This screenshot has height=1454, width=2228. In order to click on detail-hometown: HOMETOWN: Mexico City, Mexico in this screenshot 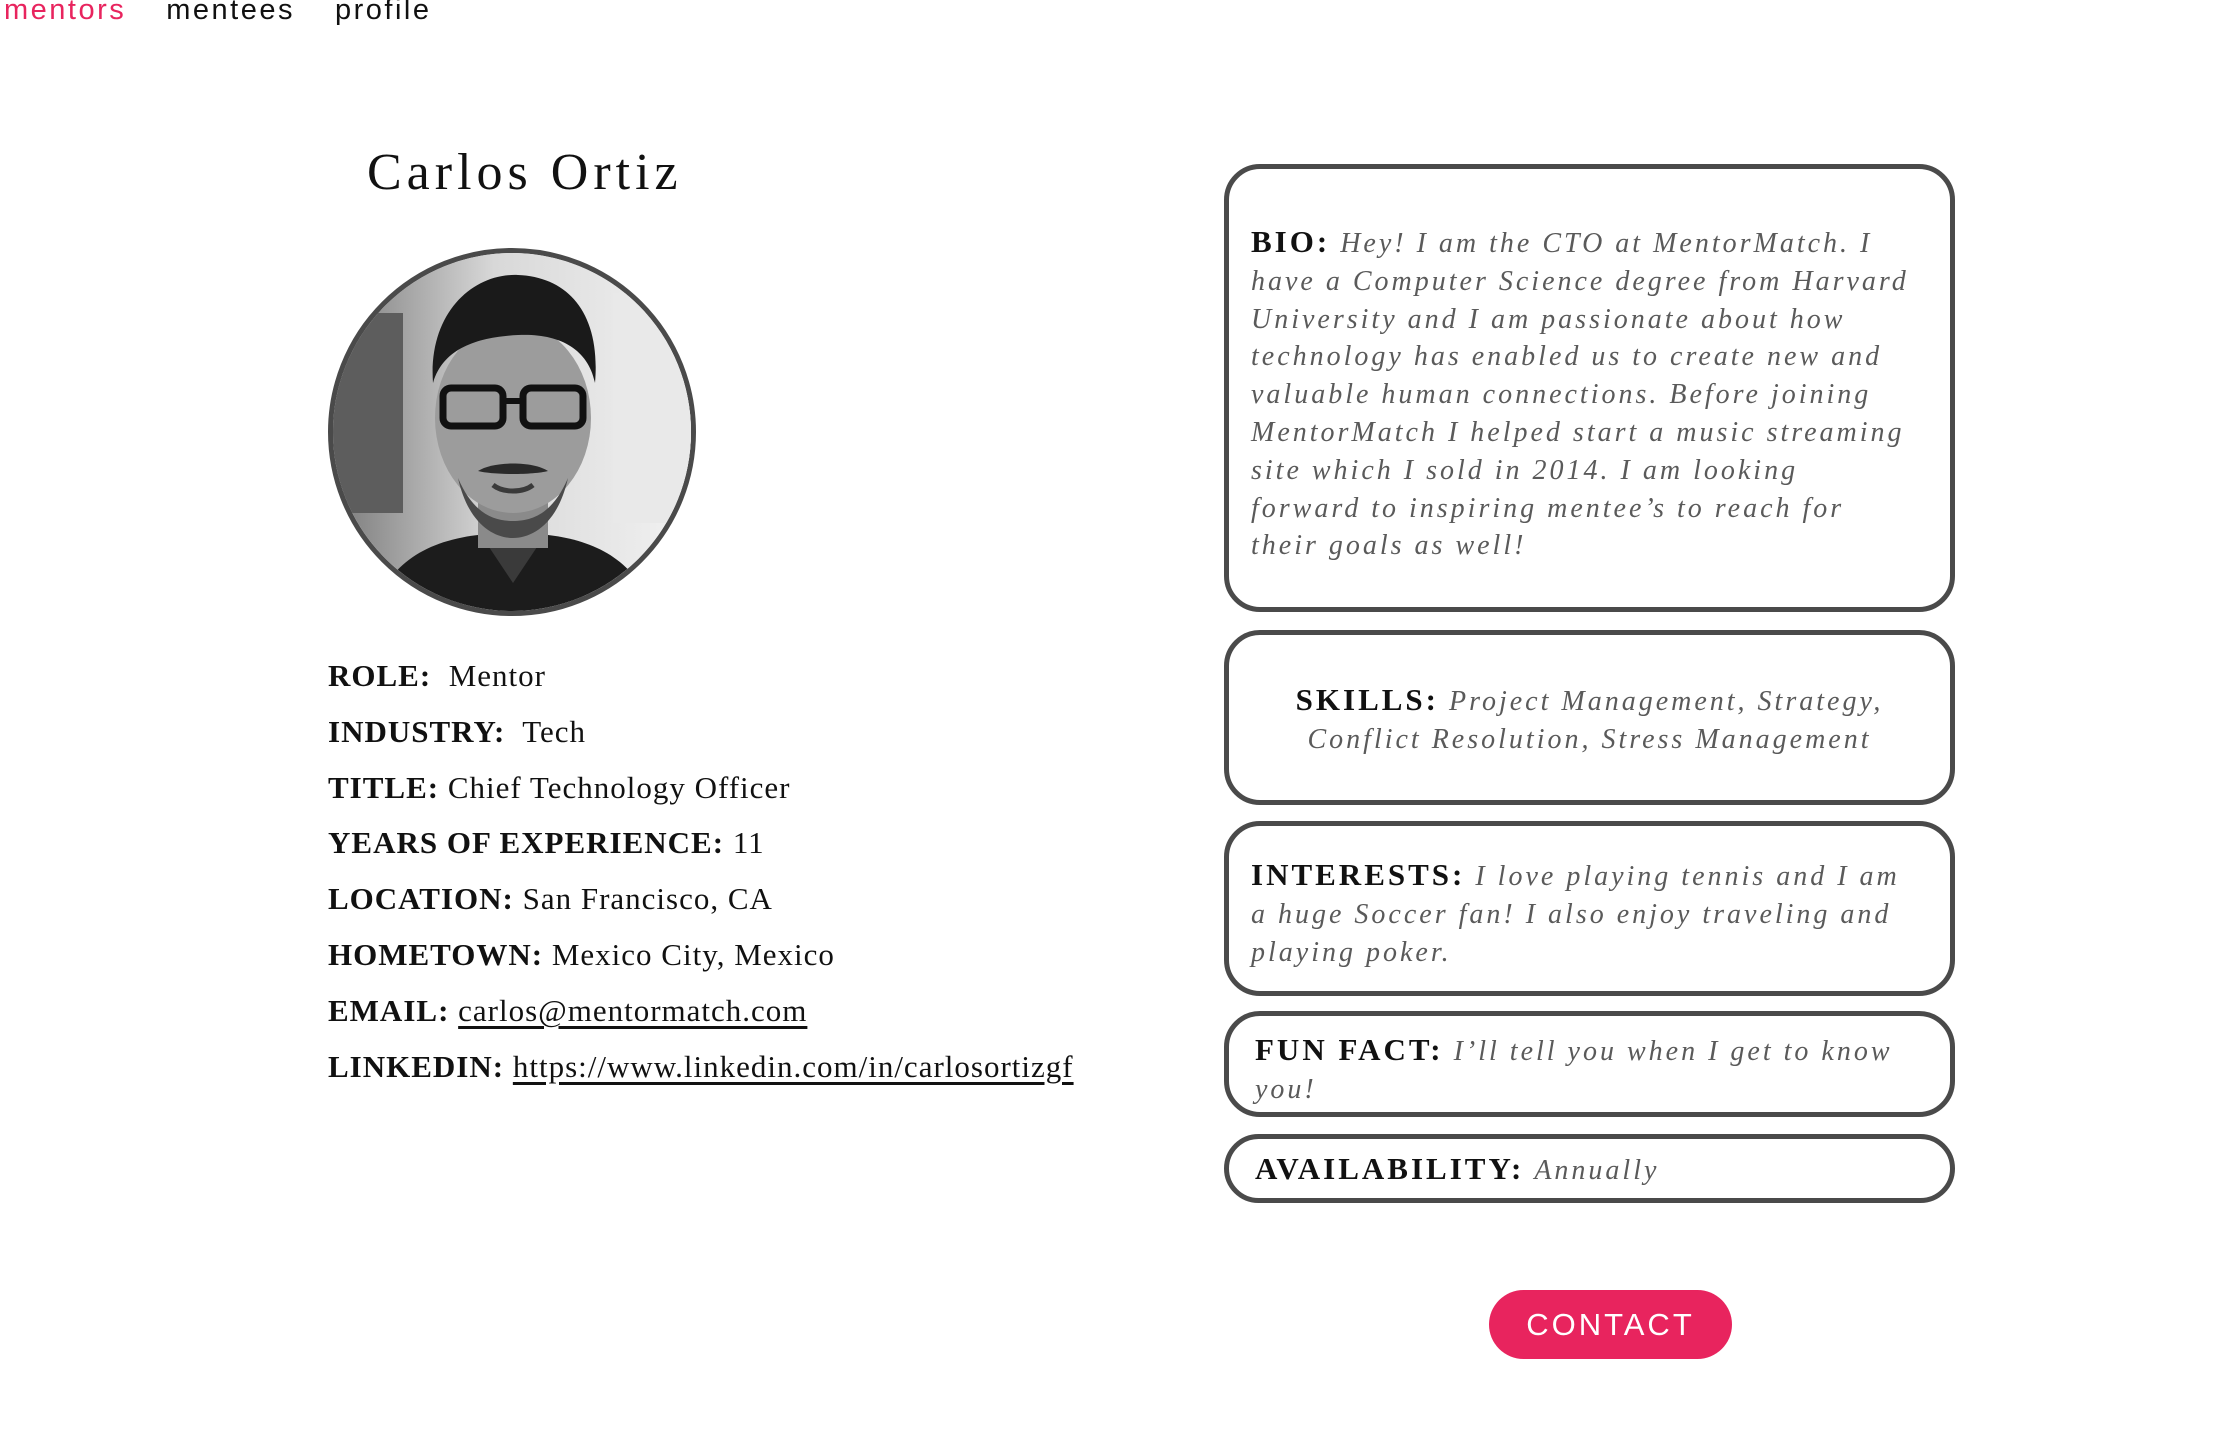, I will do `click(701, 965)`.